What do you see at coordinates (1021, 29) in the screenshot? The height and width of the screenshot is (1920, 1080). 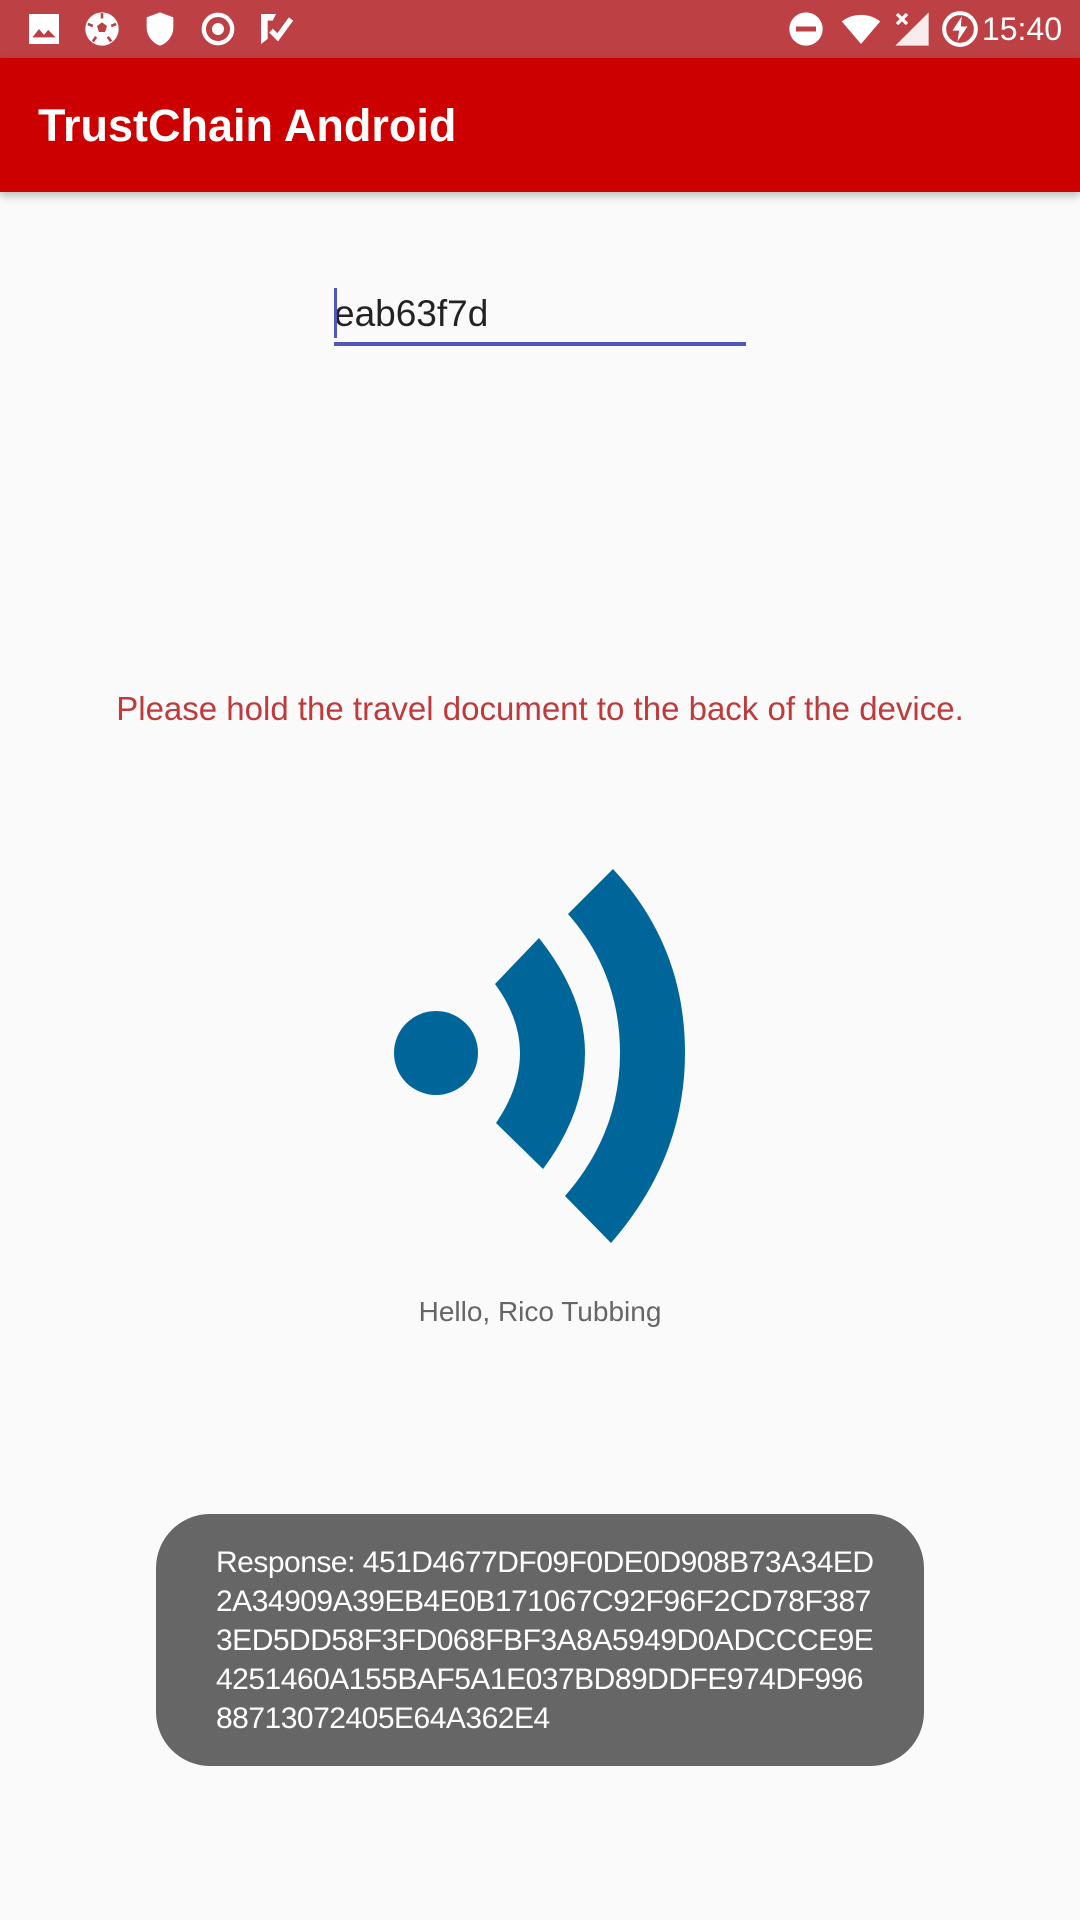 I see `status-time: 15:40` at bounding box center [1021, 29].